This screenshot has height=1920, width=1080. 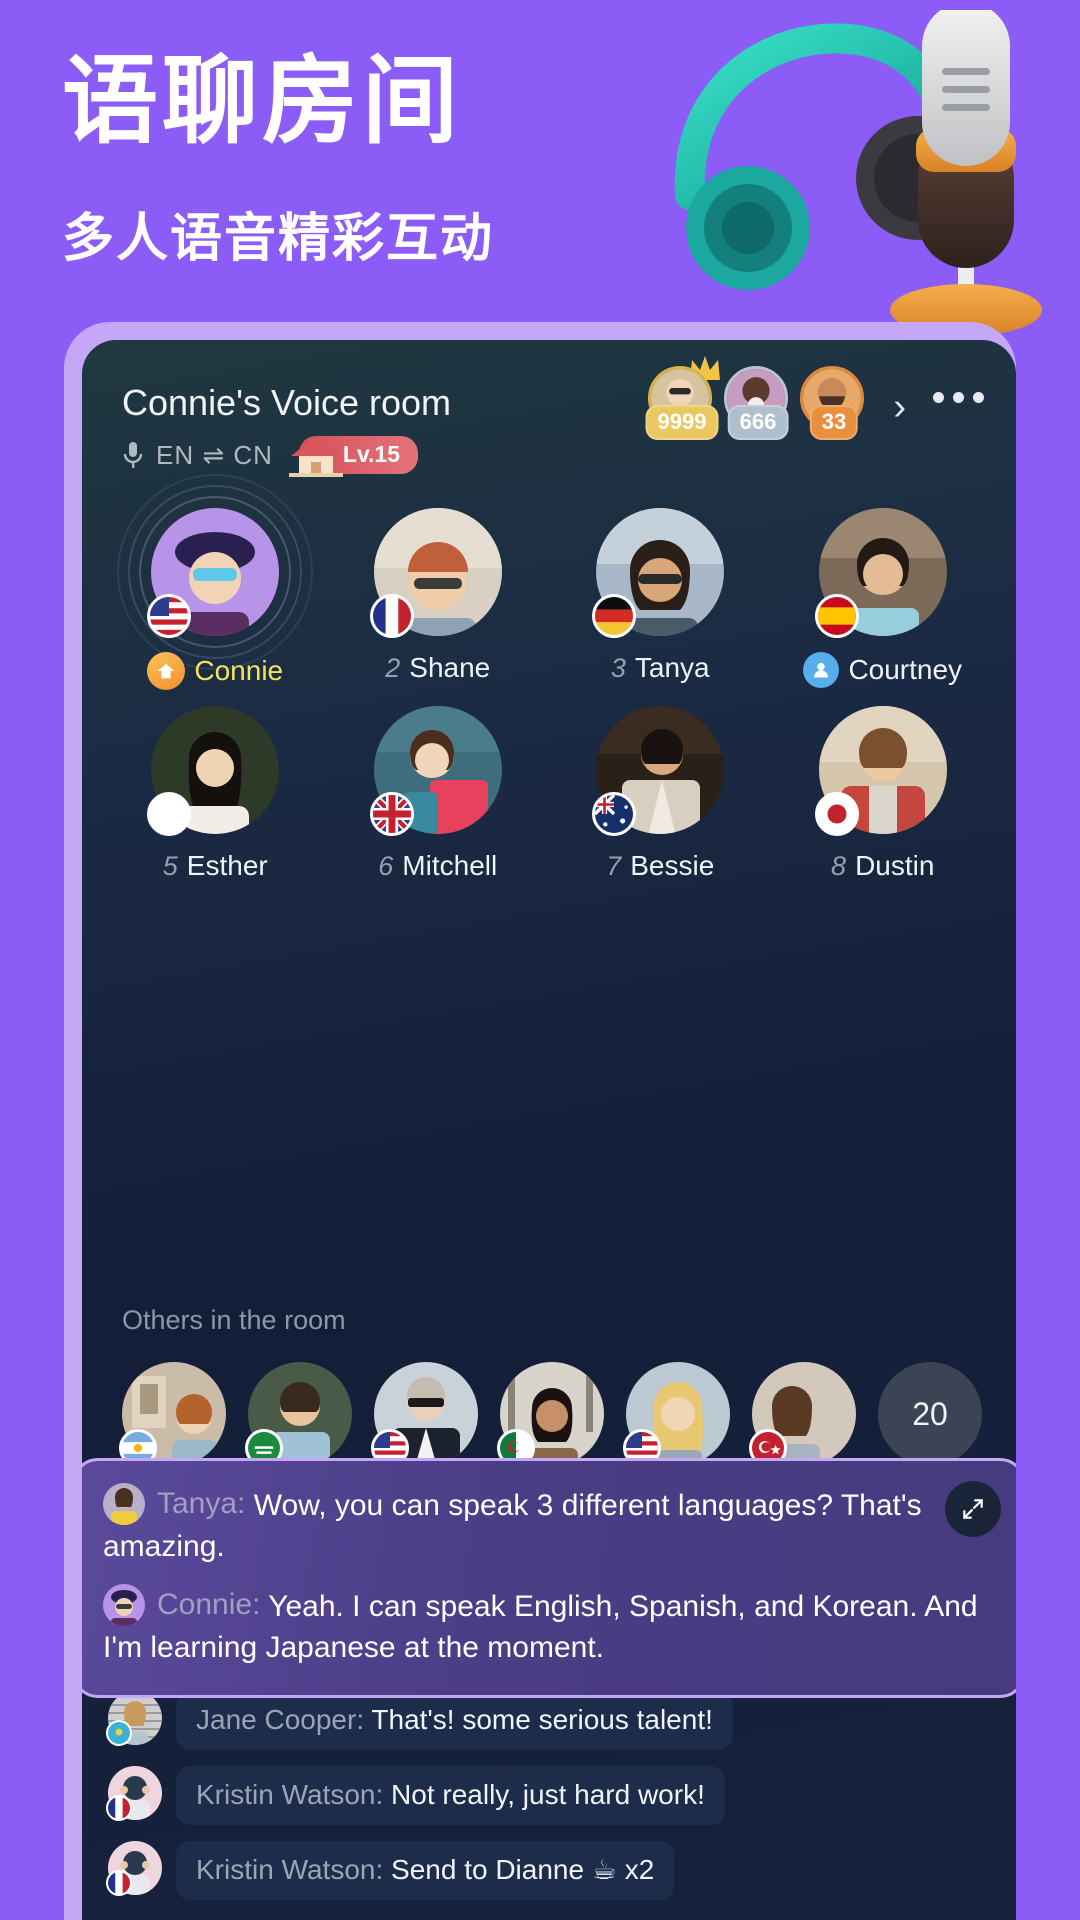 I want to click on room-title: Connie's Voice room, so click(x=287, y=402).